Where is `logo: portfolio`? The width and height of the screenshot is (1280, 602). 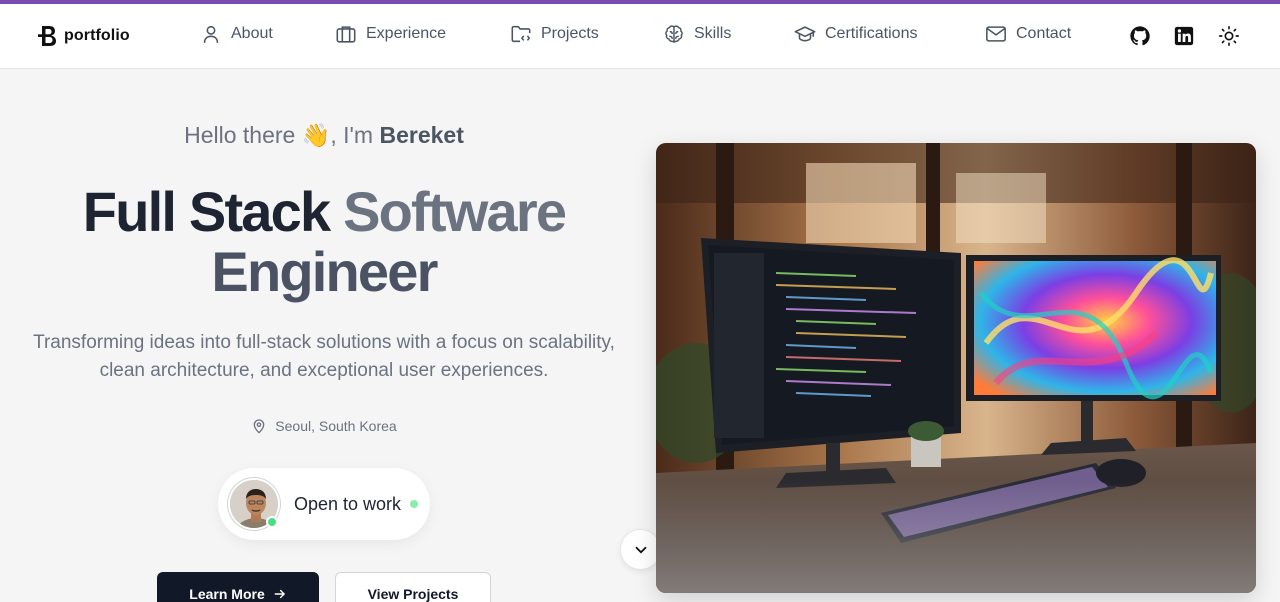 logo: portfolio is located at coordinates (83, 36).